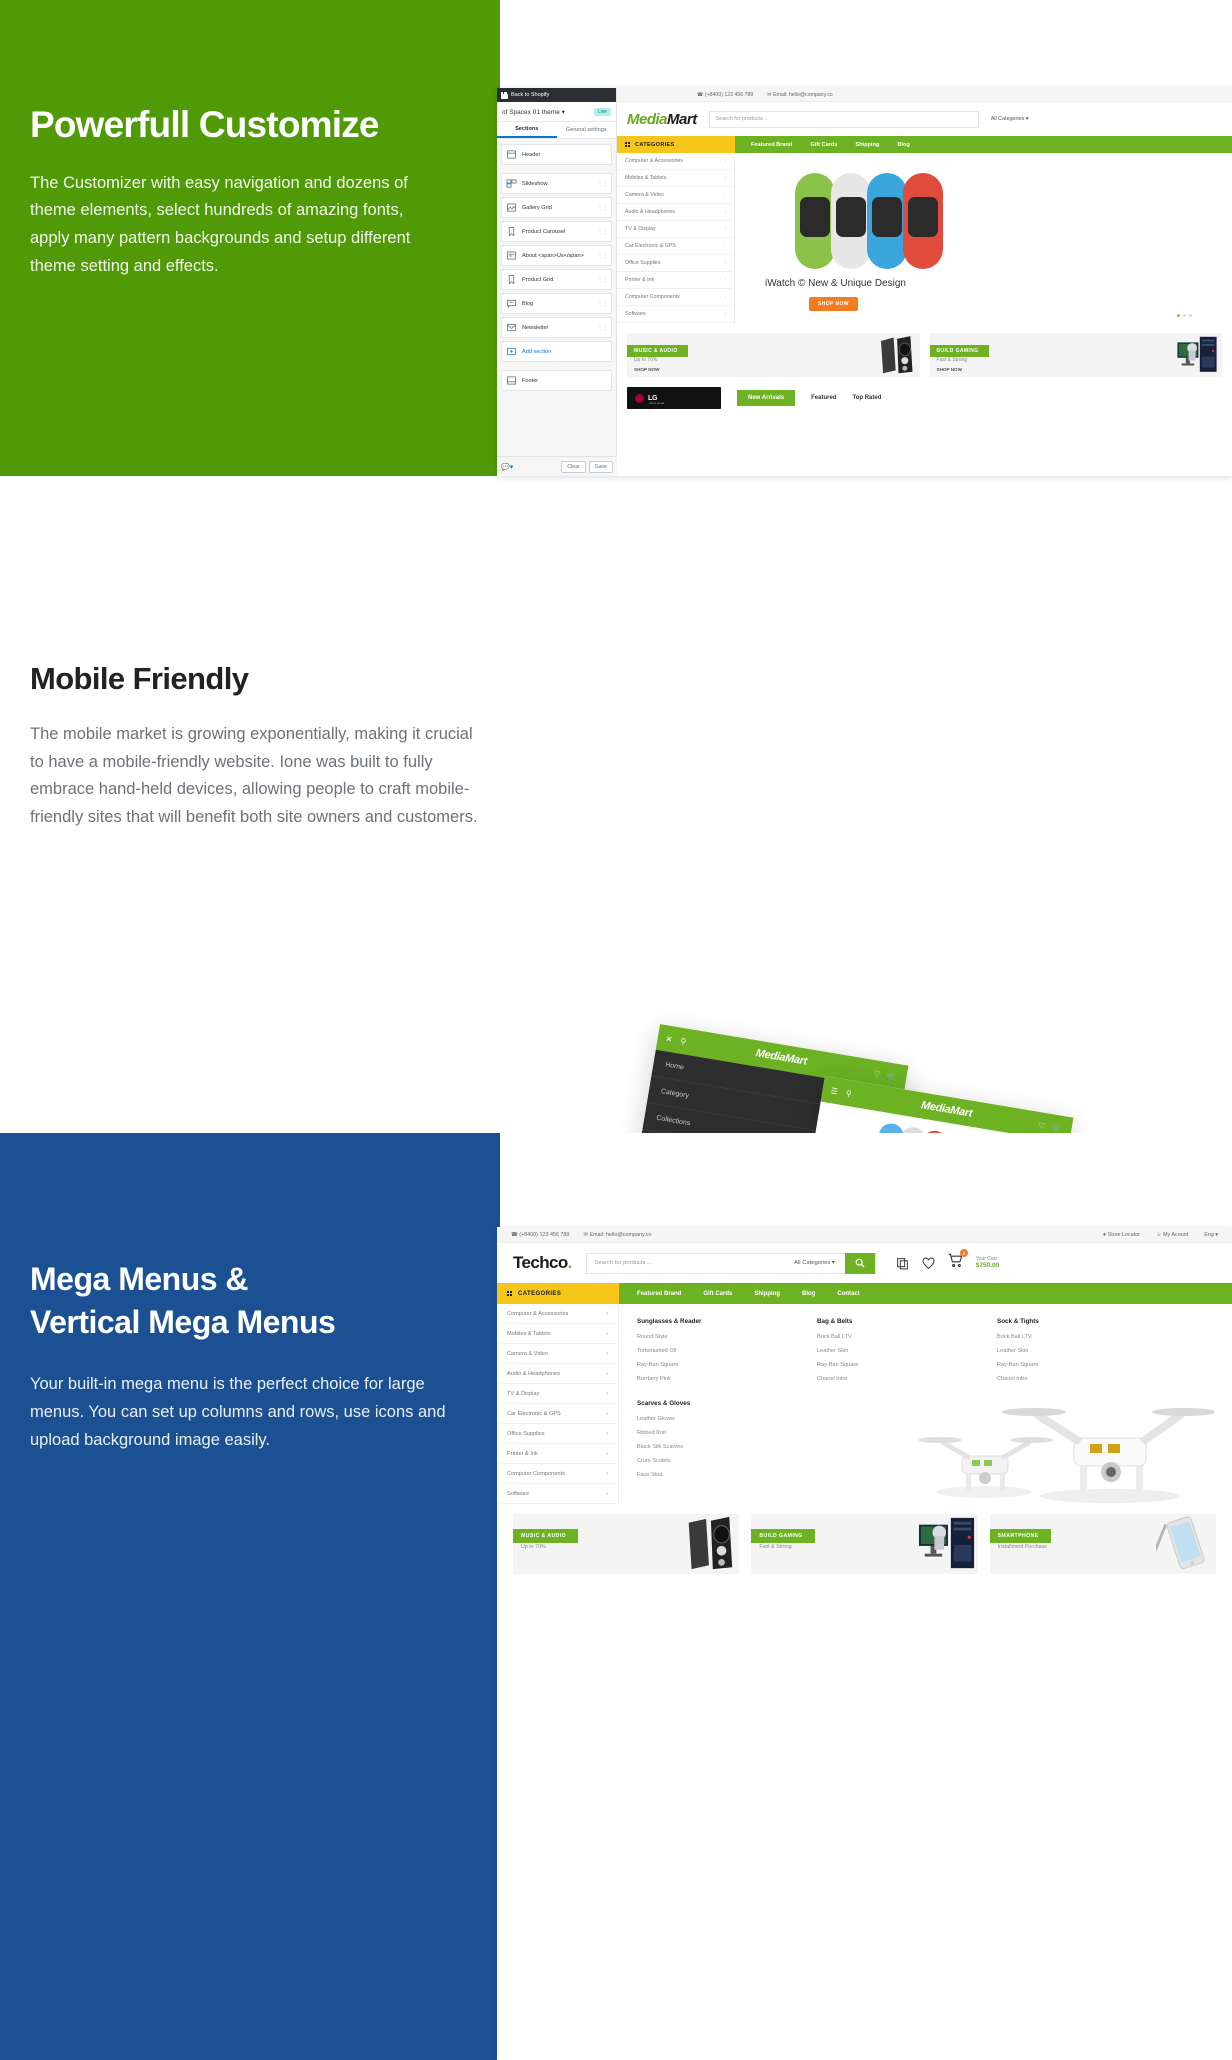 The width and height of the screenshot is (1232, 2060). What do you see at coordinates (1211, 1235) in the screenshot?
I see `language-select: Eng ▾` at bounding box center [1211, 1235].